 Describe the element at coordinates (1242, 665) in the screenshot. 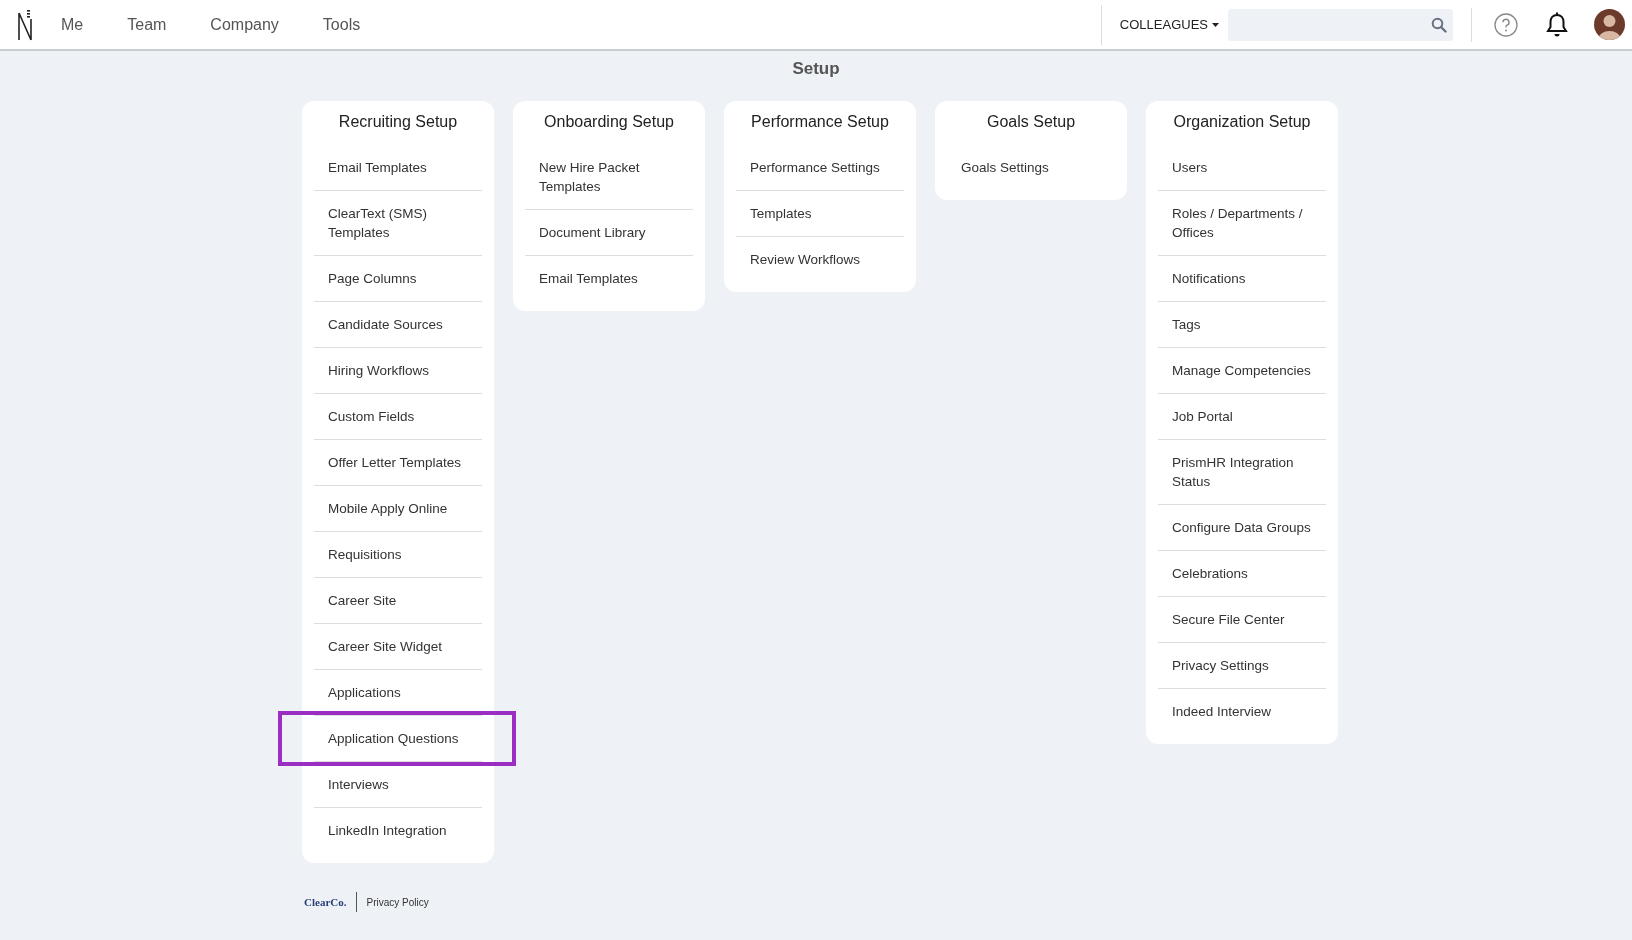

I see `setup-link: Privacy Settings` at that location.